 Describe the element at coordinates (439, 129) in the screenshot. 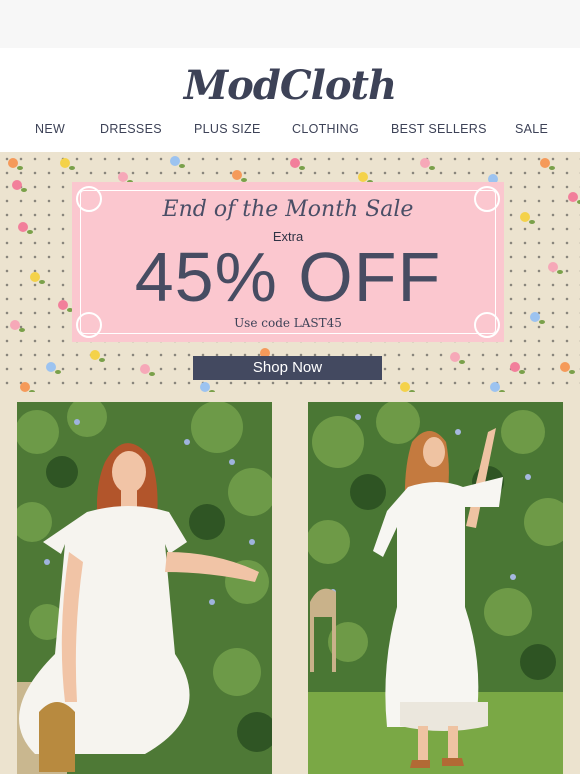

I see `nav-item-best-sellers: BEST SELLERS` at that location.